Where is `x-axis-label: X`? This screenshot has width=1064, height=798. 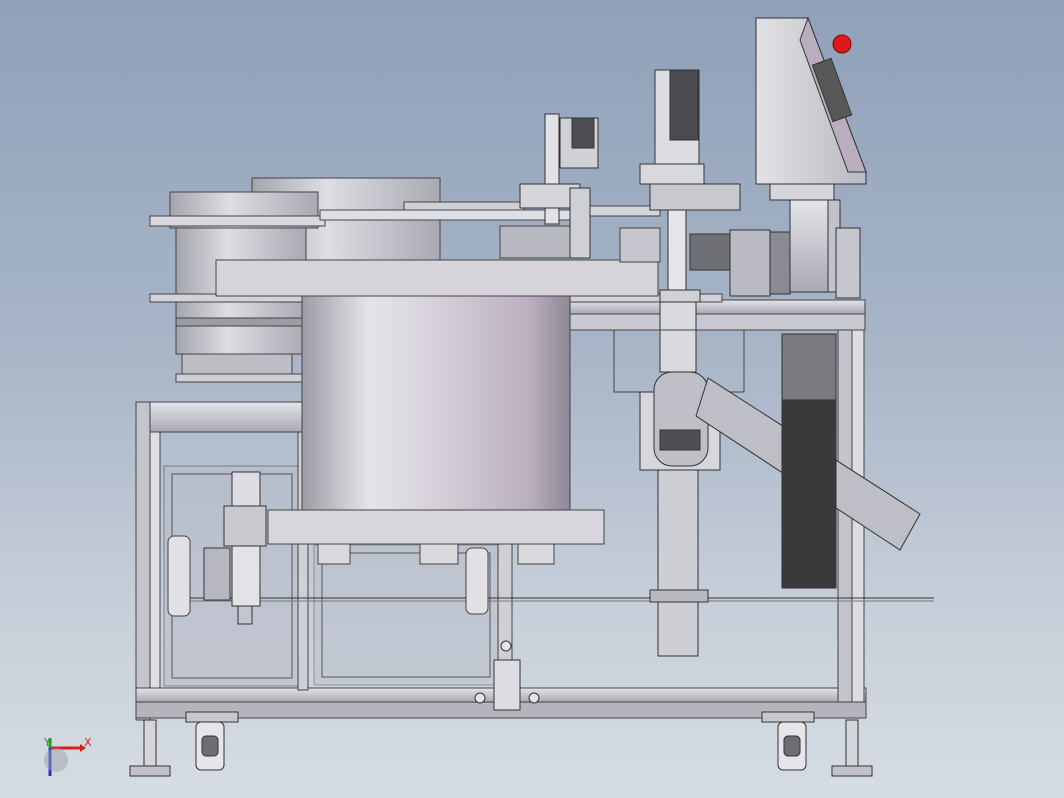
x-axis-label: X is located at coordinates (88, 742).